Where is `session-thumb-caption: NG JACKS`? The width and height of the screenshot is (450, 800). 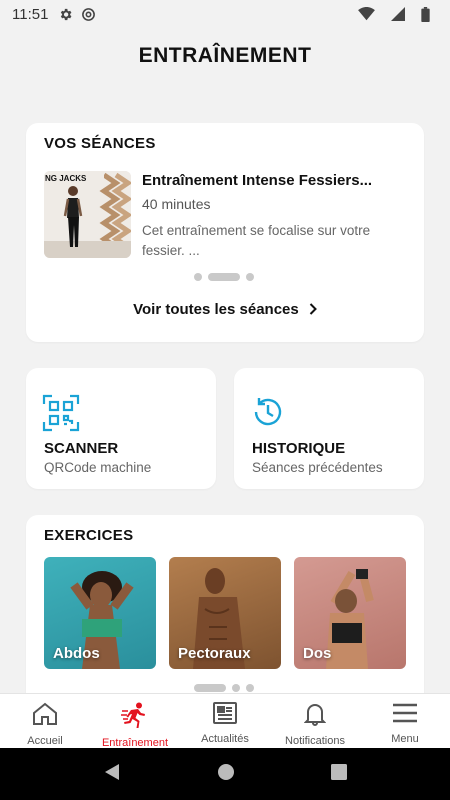 session-thumb-caption: NG JACKS is located at coordinates (66, 178).